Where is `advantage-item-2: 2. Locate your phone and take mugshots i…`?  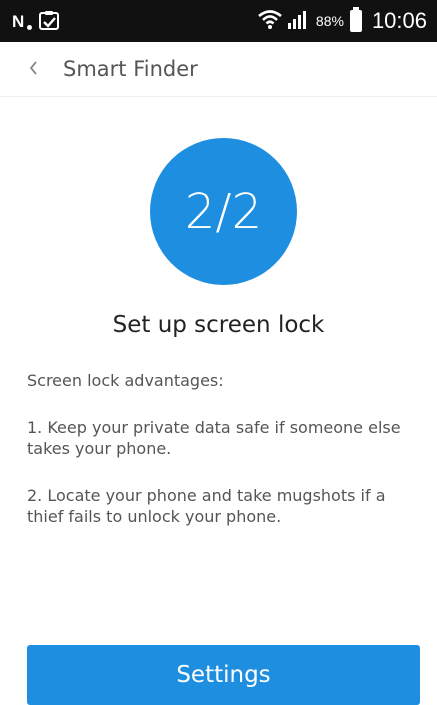
advantage-item-2: 2. Locate your phone and take mugshots i… is located at coordinates (206, 506).